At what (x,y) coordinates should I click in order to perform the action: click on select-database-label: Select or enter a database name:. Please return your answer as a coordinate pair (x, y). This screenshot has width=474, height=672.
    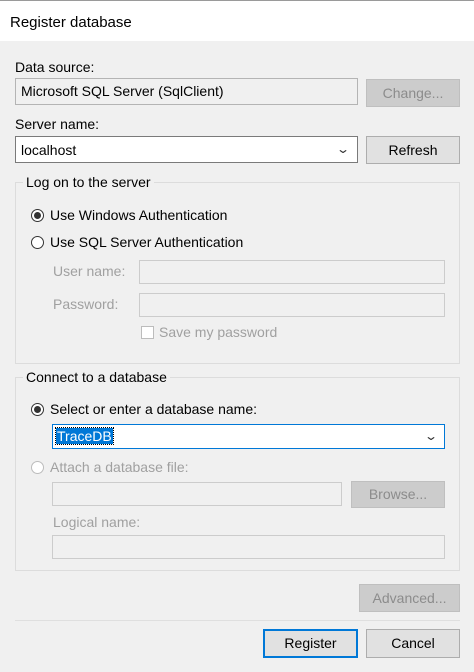
    Looking at the image, I should click on (153, 409).